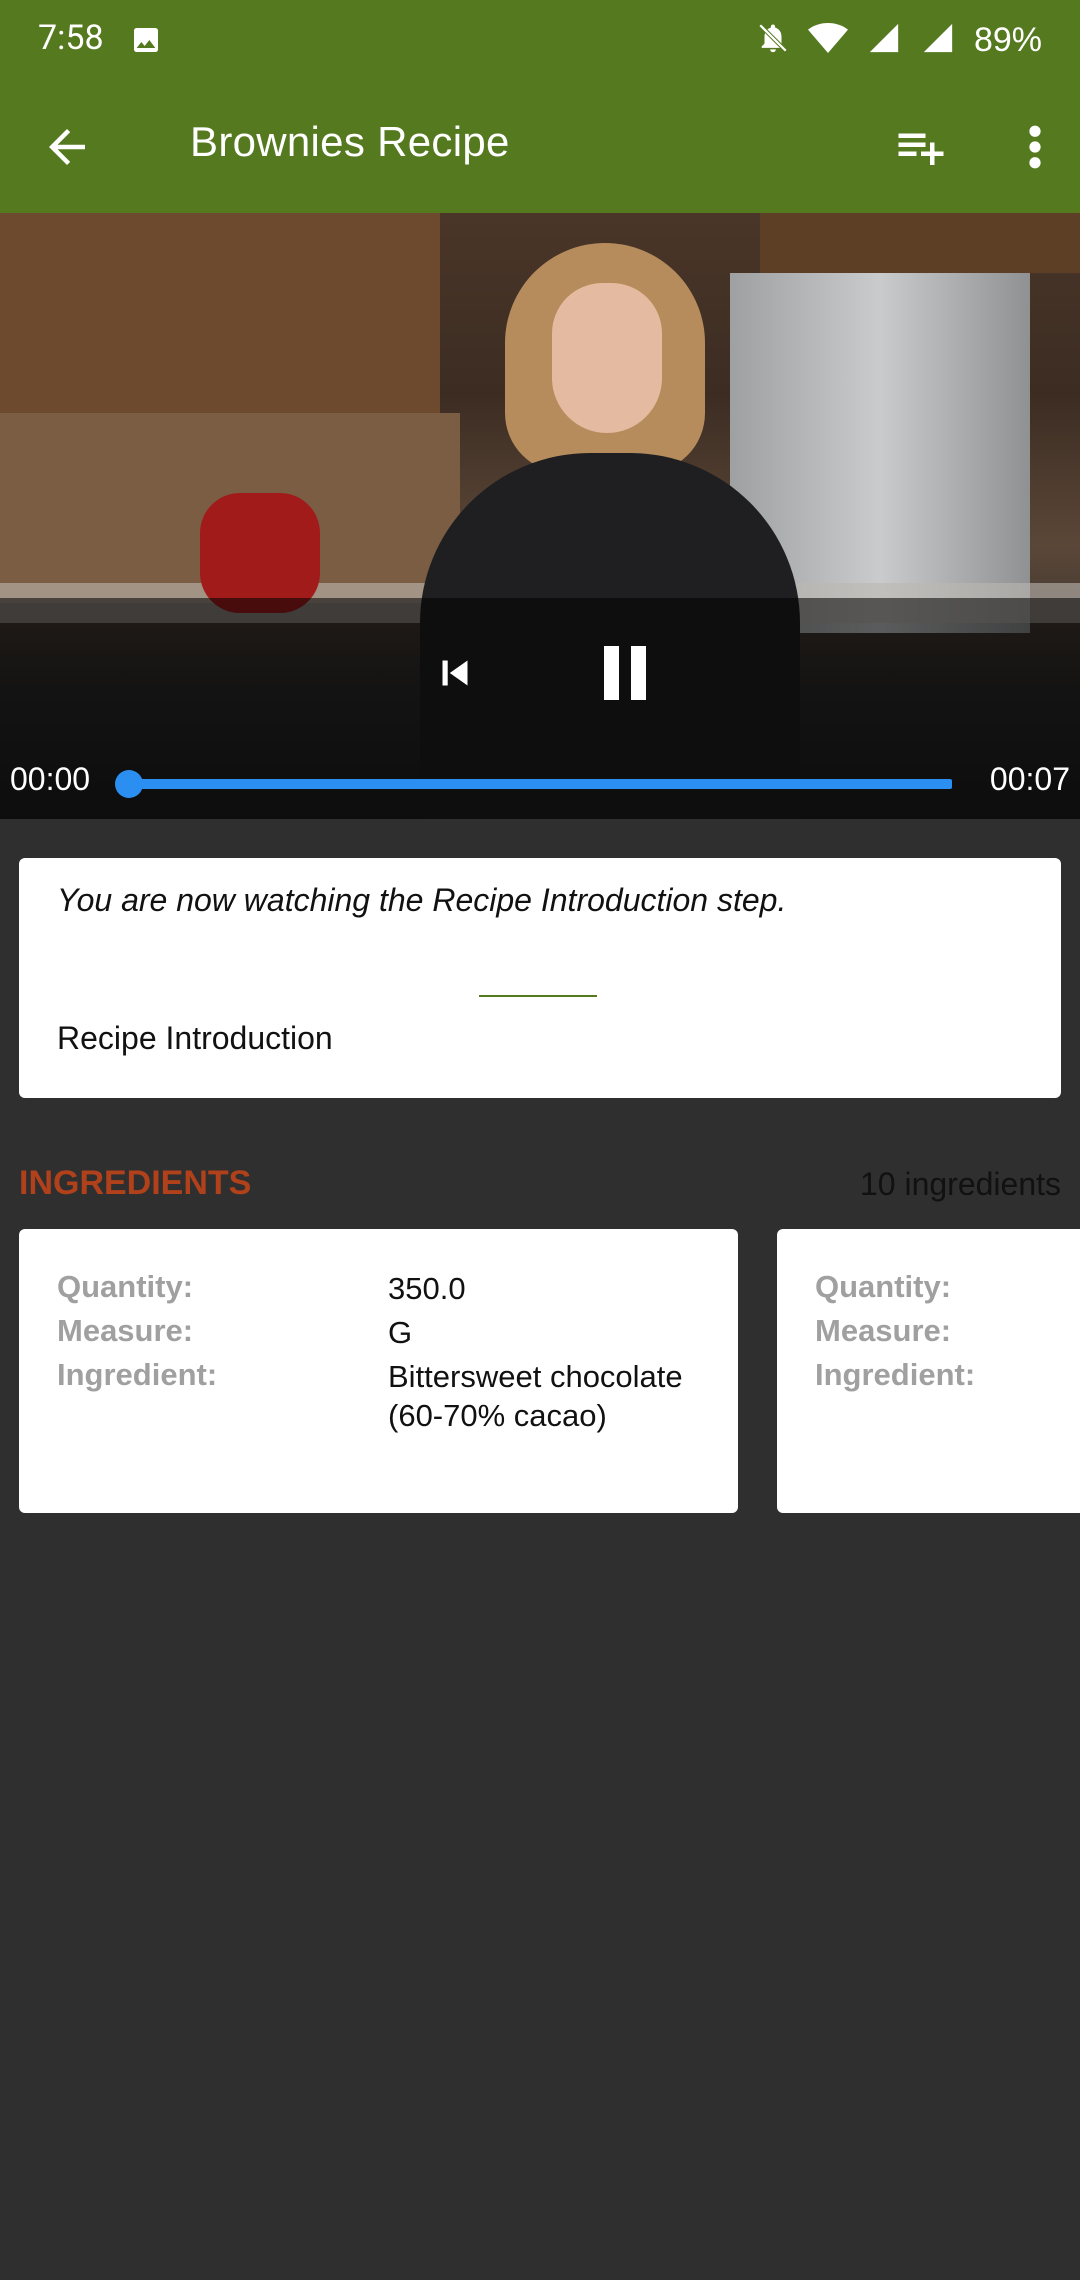 Image resolution: width=1080 pixels, height=2280 pixels. I want to click on progress-thumb, so click(129, 784).